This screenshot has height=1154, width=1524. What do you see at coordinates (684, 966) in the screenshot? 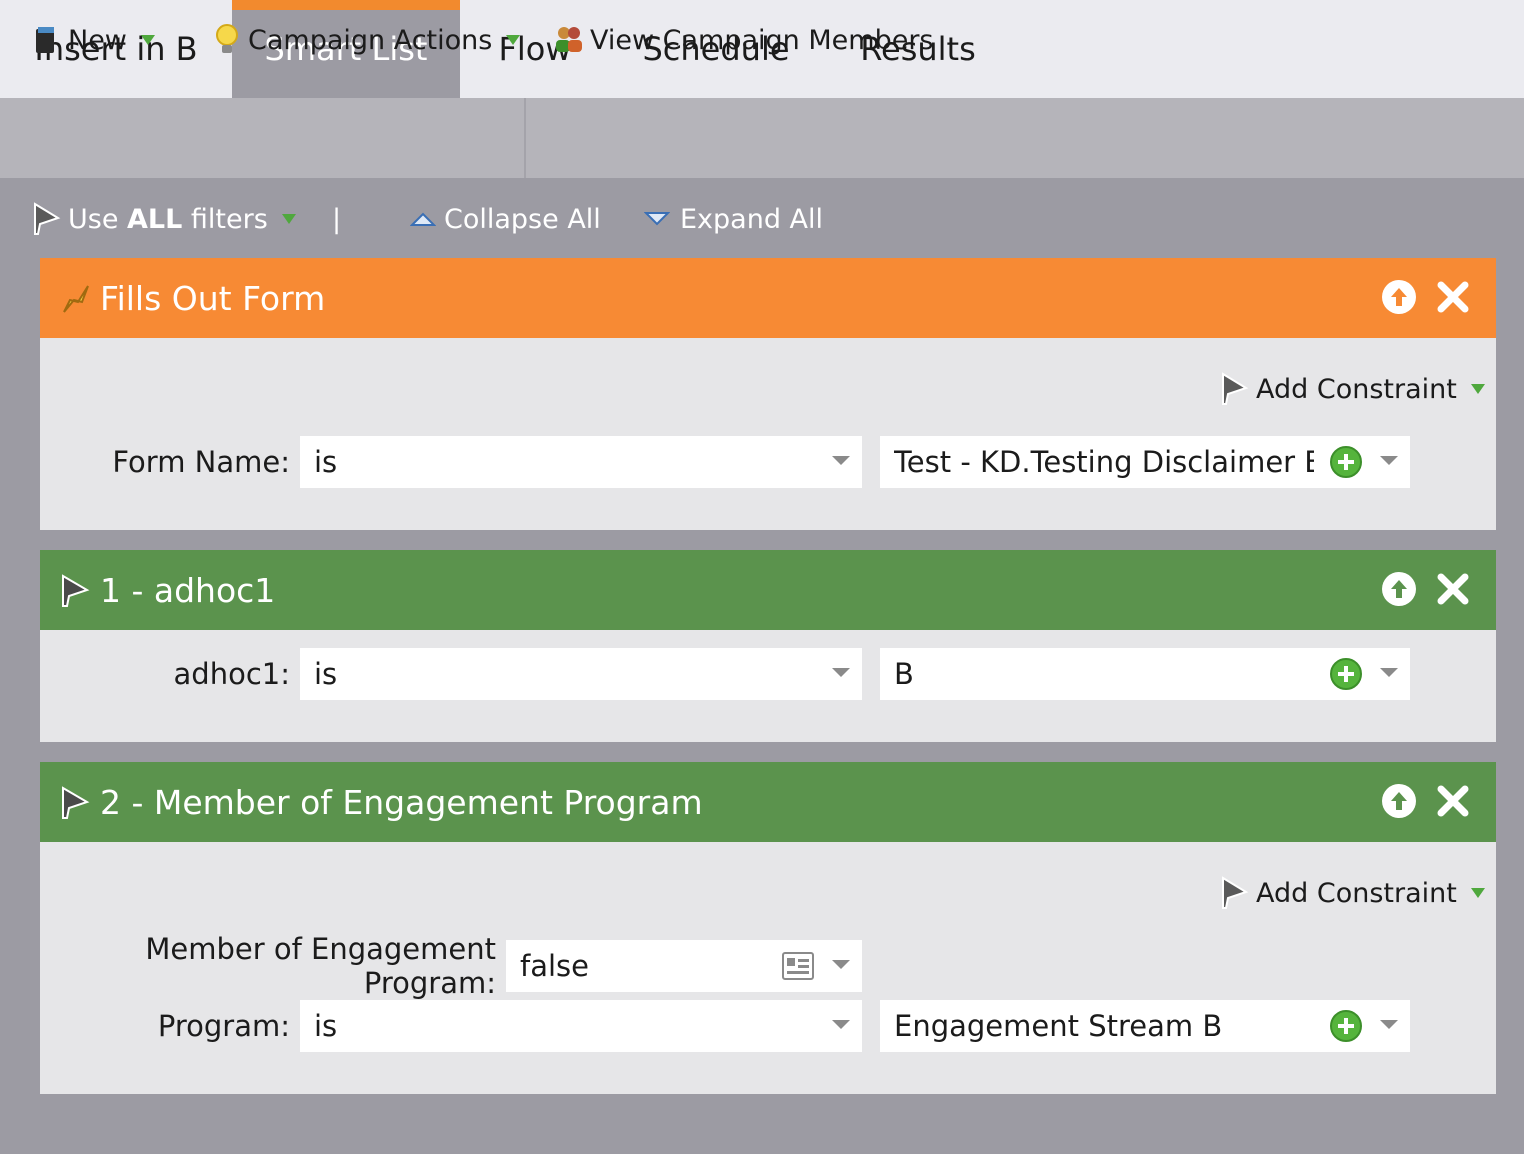
I see `member-of-engagement-program-select: false` at bounding box center [684, 966].